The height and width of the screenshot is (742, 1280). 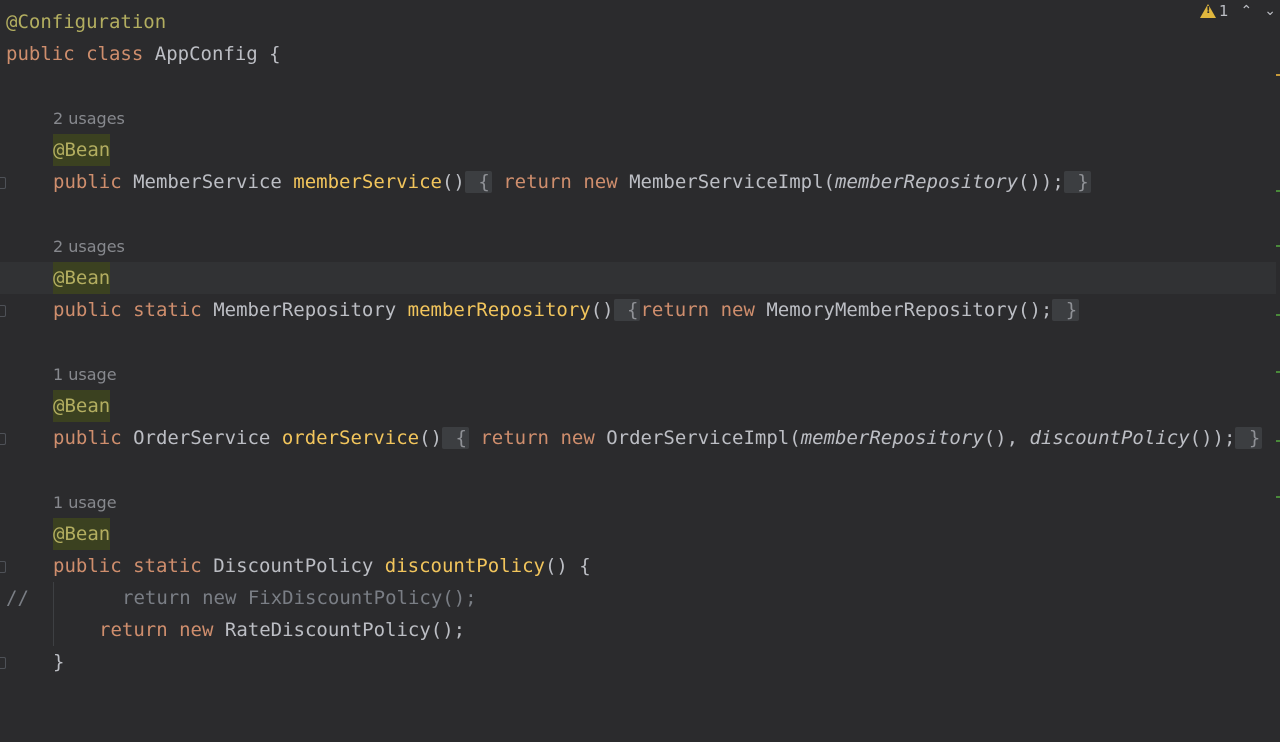 What do you see at coordinates (638, 662) in the screenshot?
I see `code-line: }` at bounding box center [638, 662].